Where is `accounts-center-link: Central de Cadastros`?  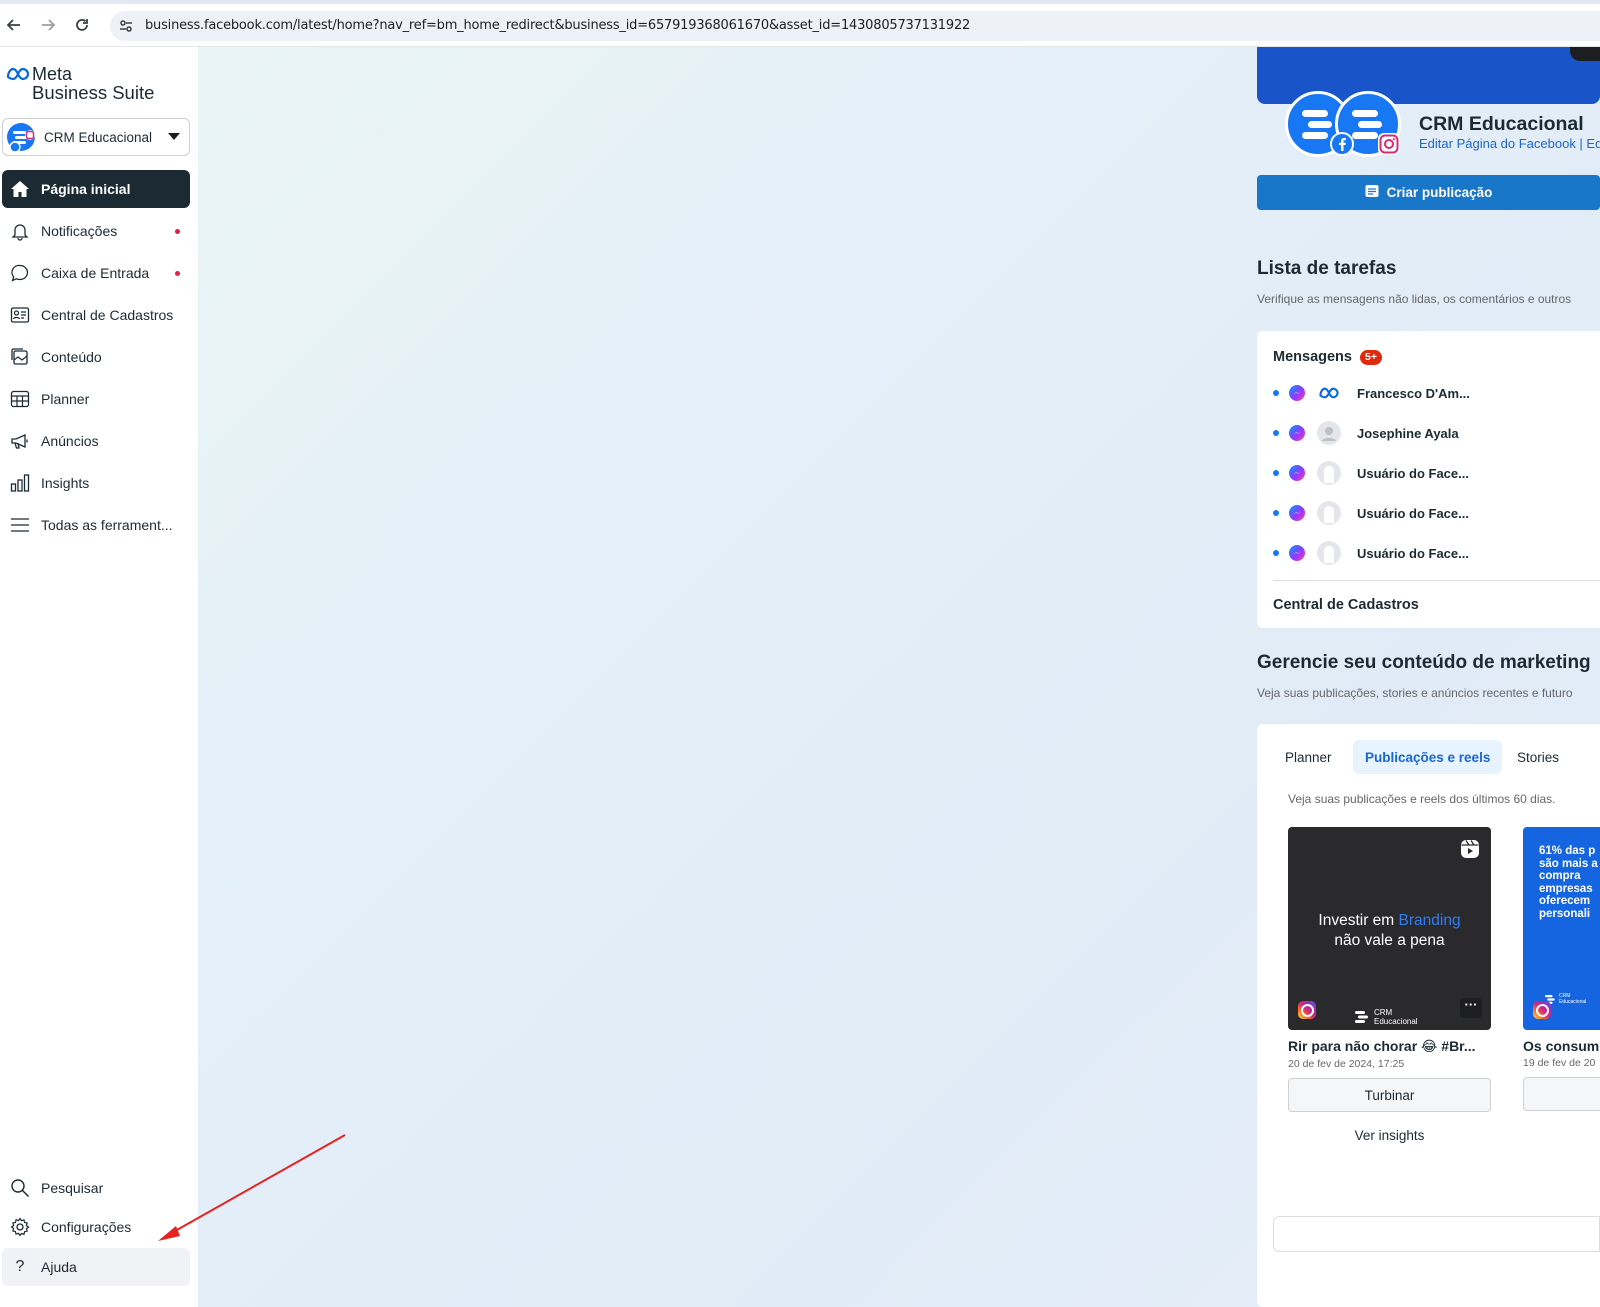 accounts-center-link: Central de Cadastros is located at coordinates (1346, 605).